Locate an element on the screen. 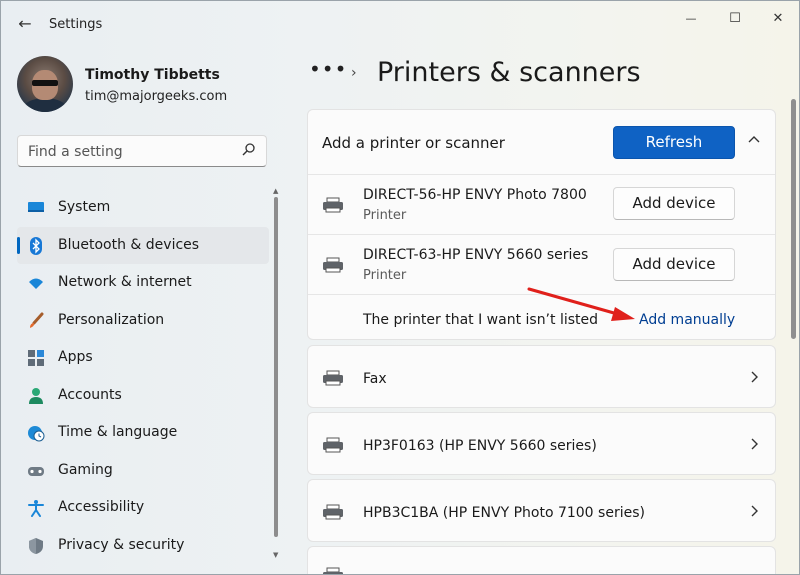  sidebar-item-label: Personalization is located at coordinates (111, 319).